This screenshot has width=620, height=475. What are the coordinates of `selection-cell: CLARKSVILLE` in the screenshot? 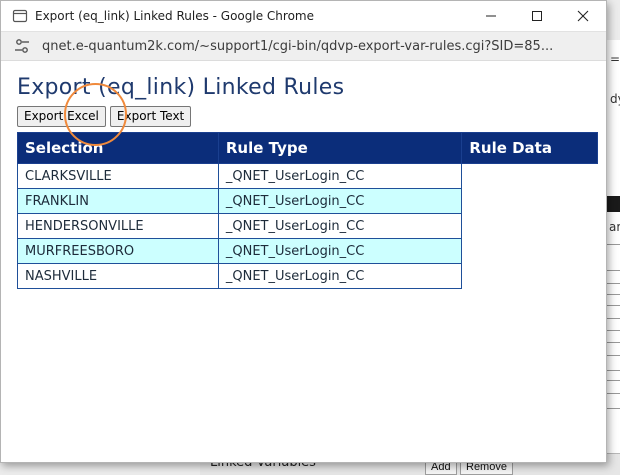 It's located at (118, 176).